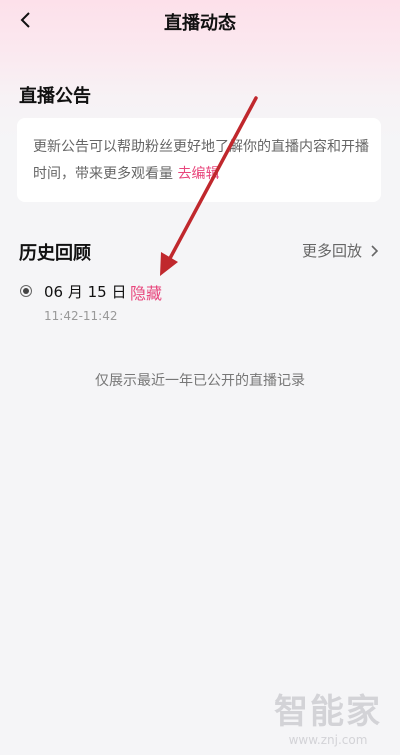 This screenshot has width=400, height=755. Describe the element at coordinates (55, 96) in the screenshot. I see `notice-heading: 直播公告` at that location.